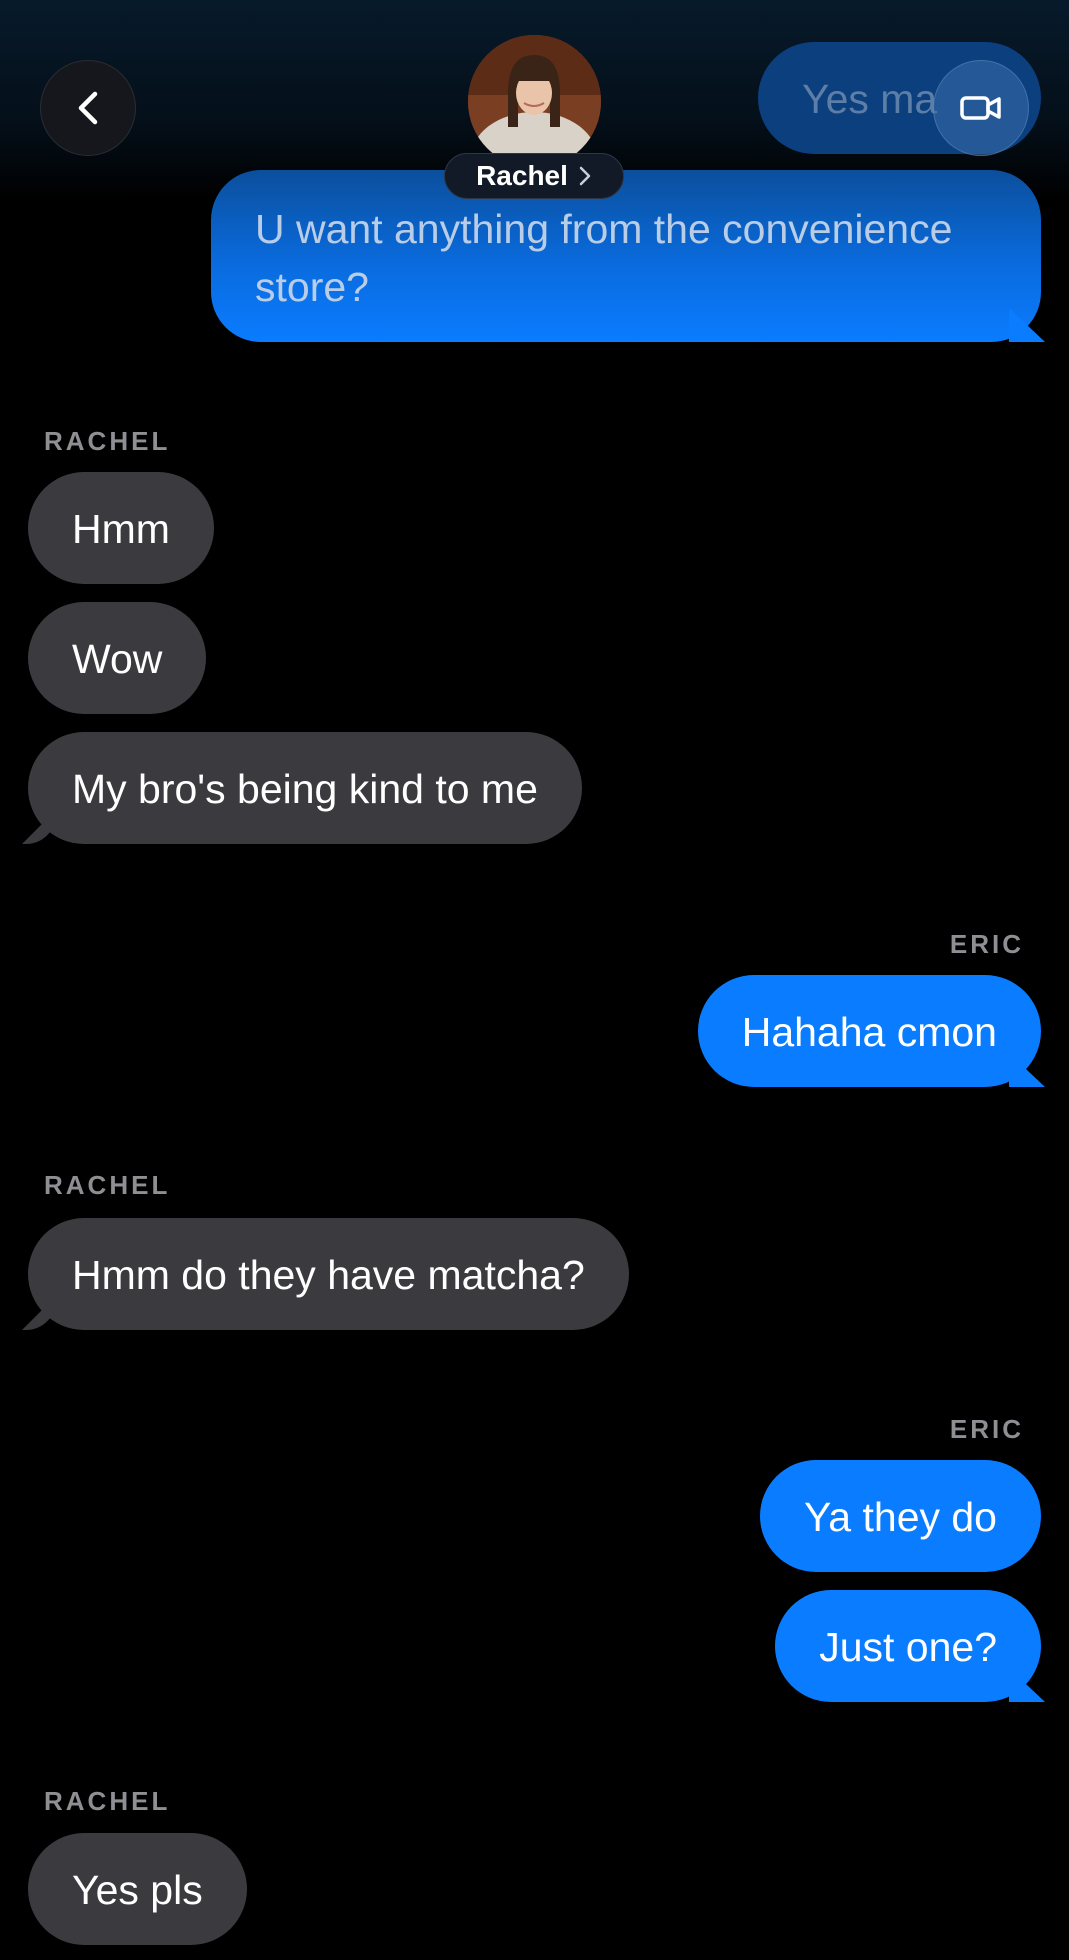 Image resolution: width=1069 pixels, height=1960 pixels. What do you see at coordinates (522, 175) in the screenshot?
I see `contact-name: Rachel` at bounding box center [522, 175].